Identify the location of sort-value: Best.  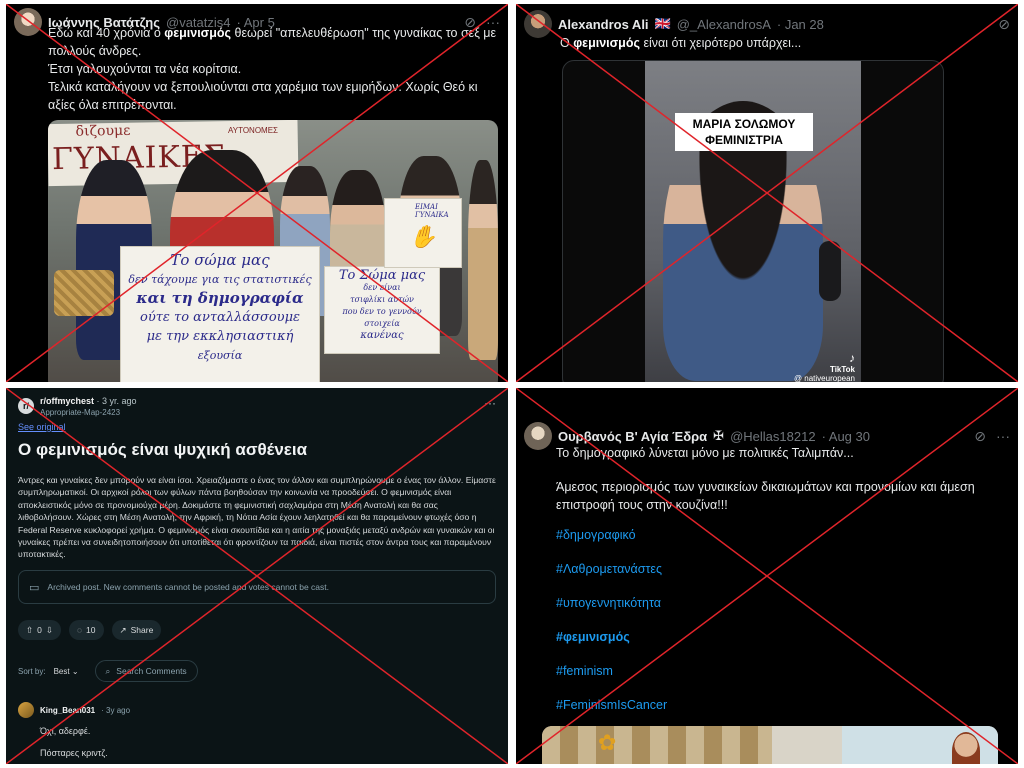
(61, 671).